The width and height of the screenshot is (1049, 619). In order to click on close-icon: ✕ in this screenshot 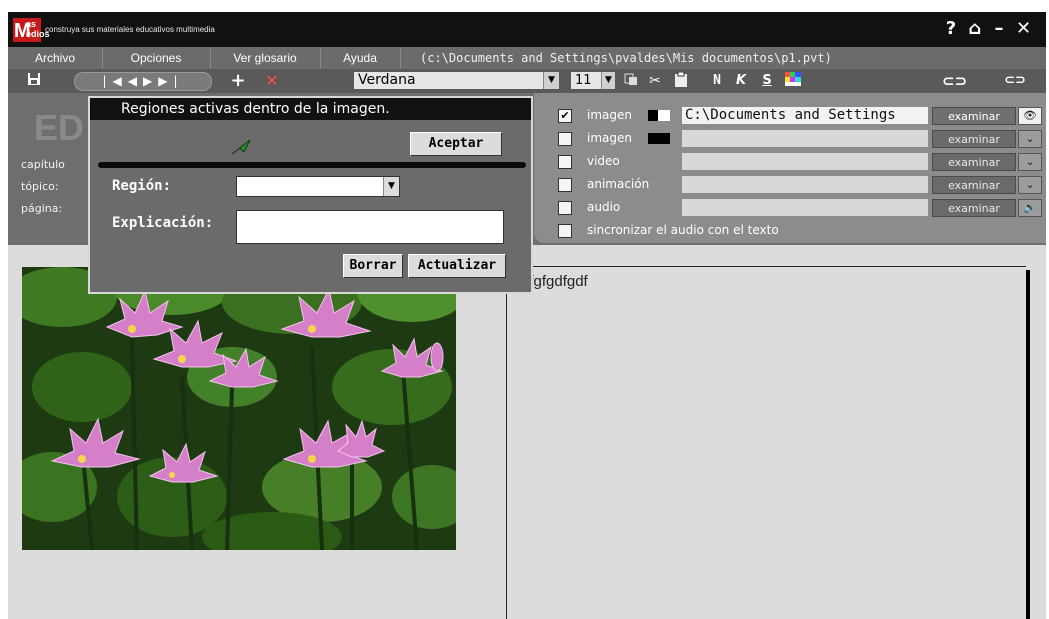, I will do `click(1028, 28)`.